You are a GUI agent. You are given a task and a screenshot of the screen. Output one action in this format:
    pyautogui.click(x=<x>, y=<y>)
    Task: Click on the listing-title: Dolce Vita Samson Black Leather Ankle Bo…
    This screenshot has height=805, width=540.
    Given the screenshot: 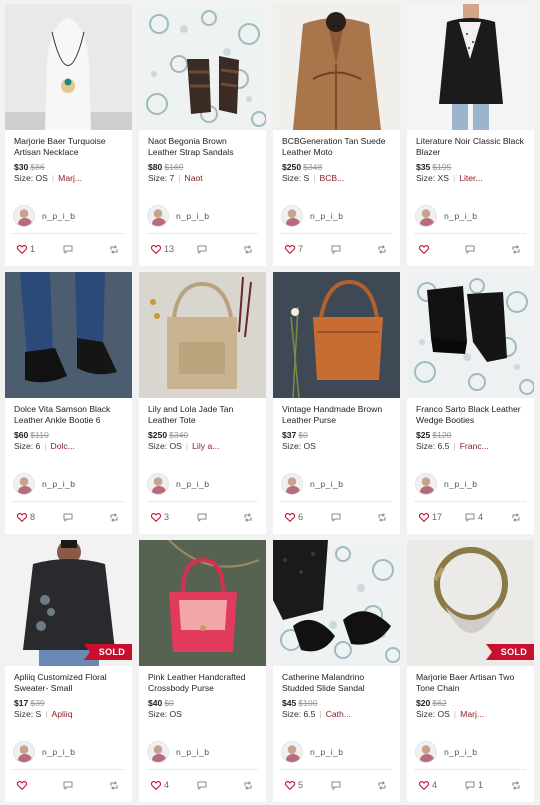 What is the action you would take?
    pyautogui.click(x=68, y=414)
    